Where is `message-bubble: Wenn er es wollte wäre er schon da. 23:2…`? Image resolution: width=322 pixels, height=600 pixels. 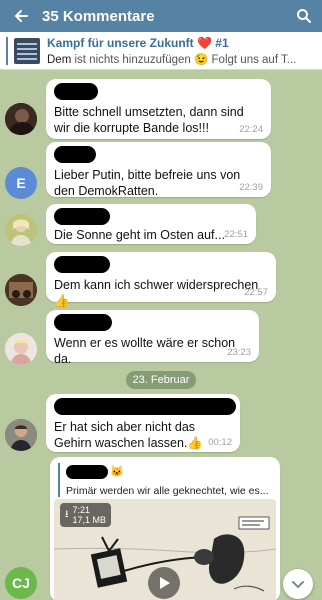 message-bubble: Wenn er es wollte wäre er schon da. 23:2… is located at coordinates (152, 338).